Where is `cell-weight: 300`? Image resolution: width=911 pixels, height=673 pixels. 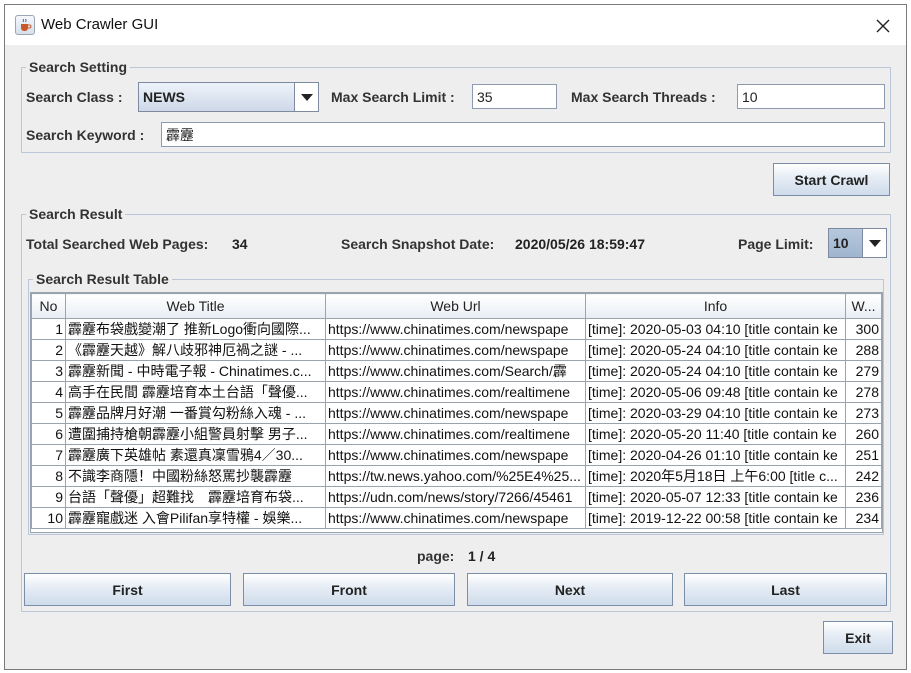 cell-weight: 300 is located at coordinates (863, 329).